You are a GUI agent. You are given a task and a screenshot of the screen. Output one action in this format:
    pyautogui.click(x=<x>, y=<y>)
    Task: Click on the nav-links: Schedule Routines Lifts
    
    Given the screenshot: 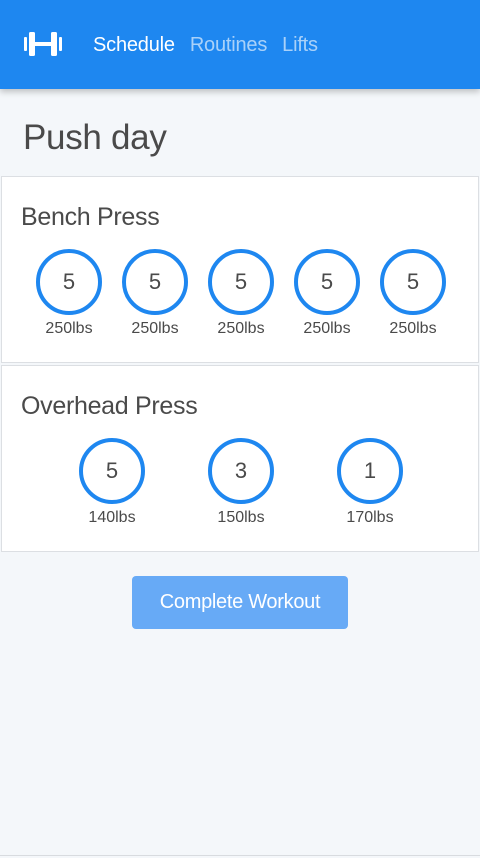 What is the action you would take?
    pyautogui.click(x=213, y=45)
    